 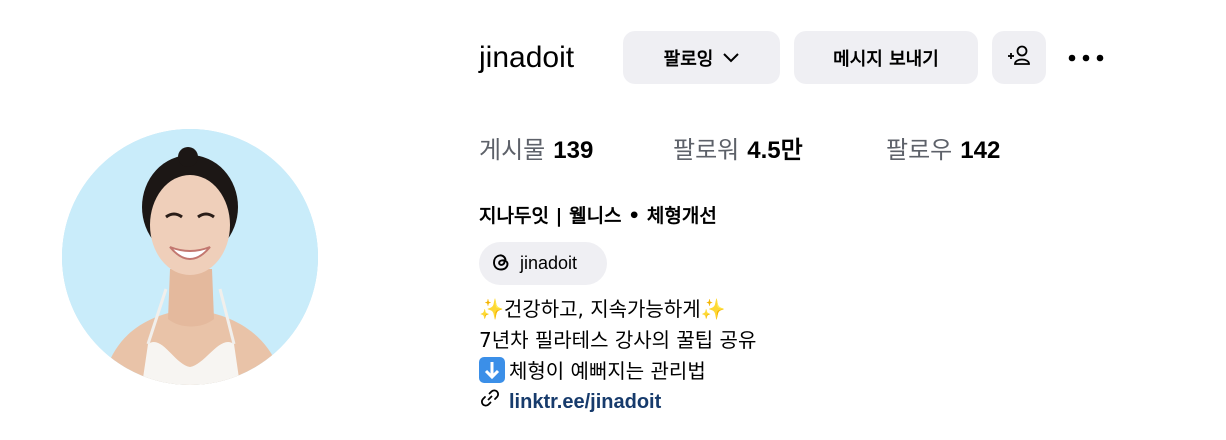 What do you see at coordinates (731, 57) in the screenshot?
I see `chevron-down-icon` at bounding box center [731, 57].